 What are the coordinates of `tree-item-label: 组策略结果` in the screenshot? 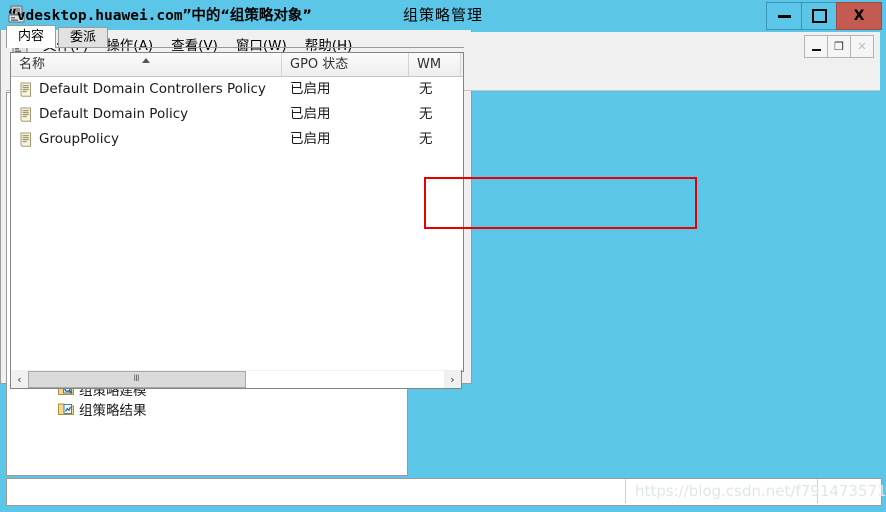 It's located at (113, 411).